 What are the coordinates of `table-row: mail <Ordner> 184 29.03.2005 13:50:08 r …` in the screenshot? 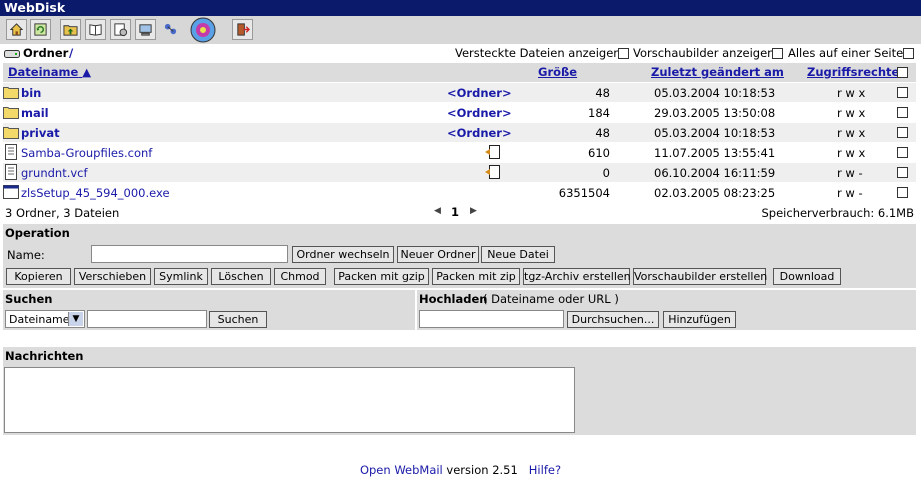 It's located at (459, 112).